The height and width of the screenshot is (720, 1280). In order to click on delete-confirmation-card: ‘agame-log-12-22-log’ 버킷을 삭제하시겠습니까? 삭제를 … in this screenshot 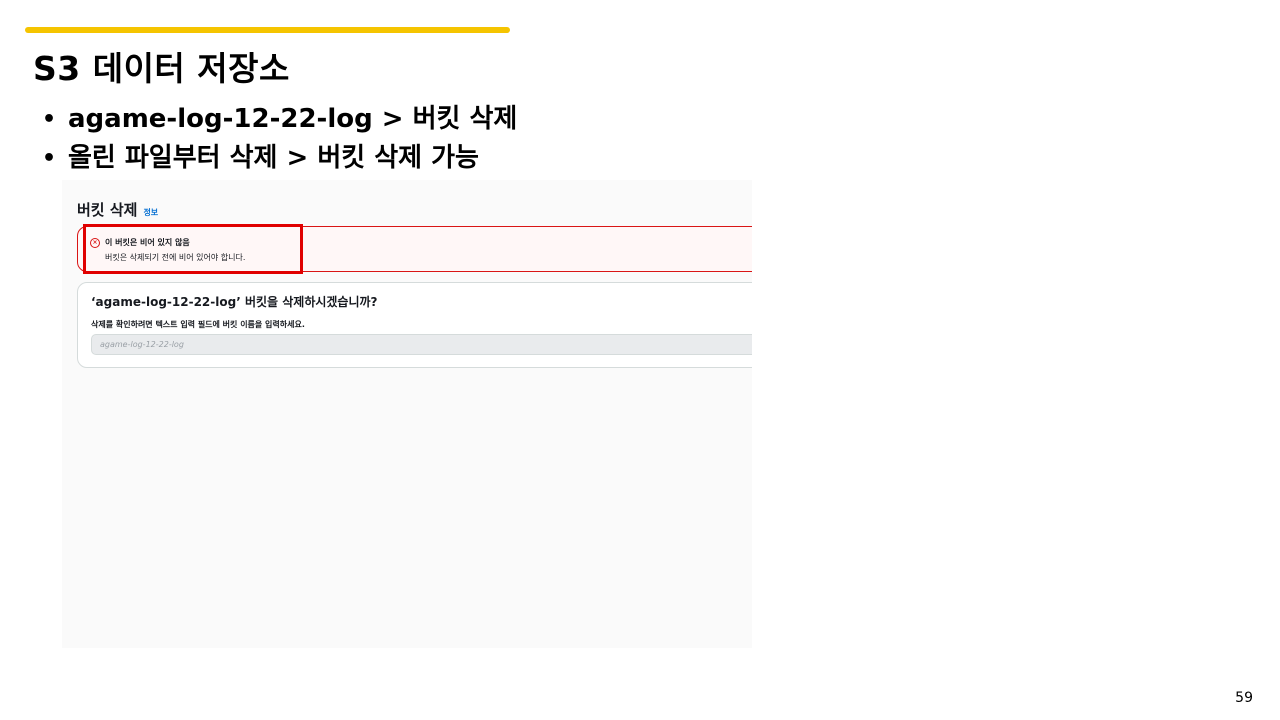, I will do `click(414, 325)`.